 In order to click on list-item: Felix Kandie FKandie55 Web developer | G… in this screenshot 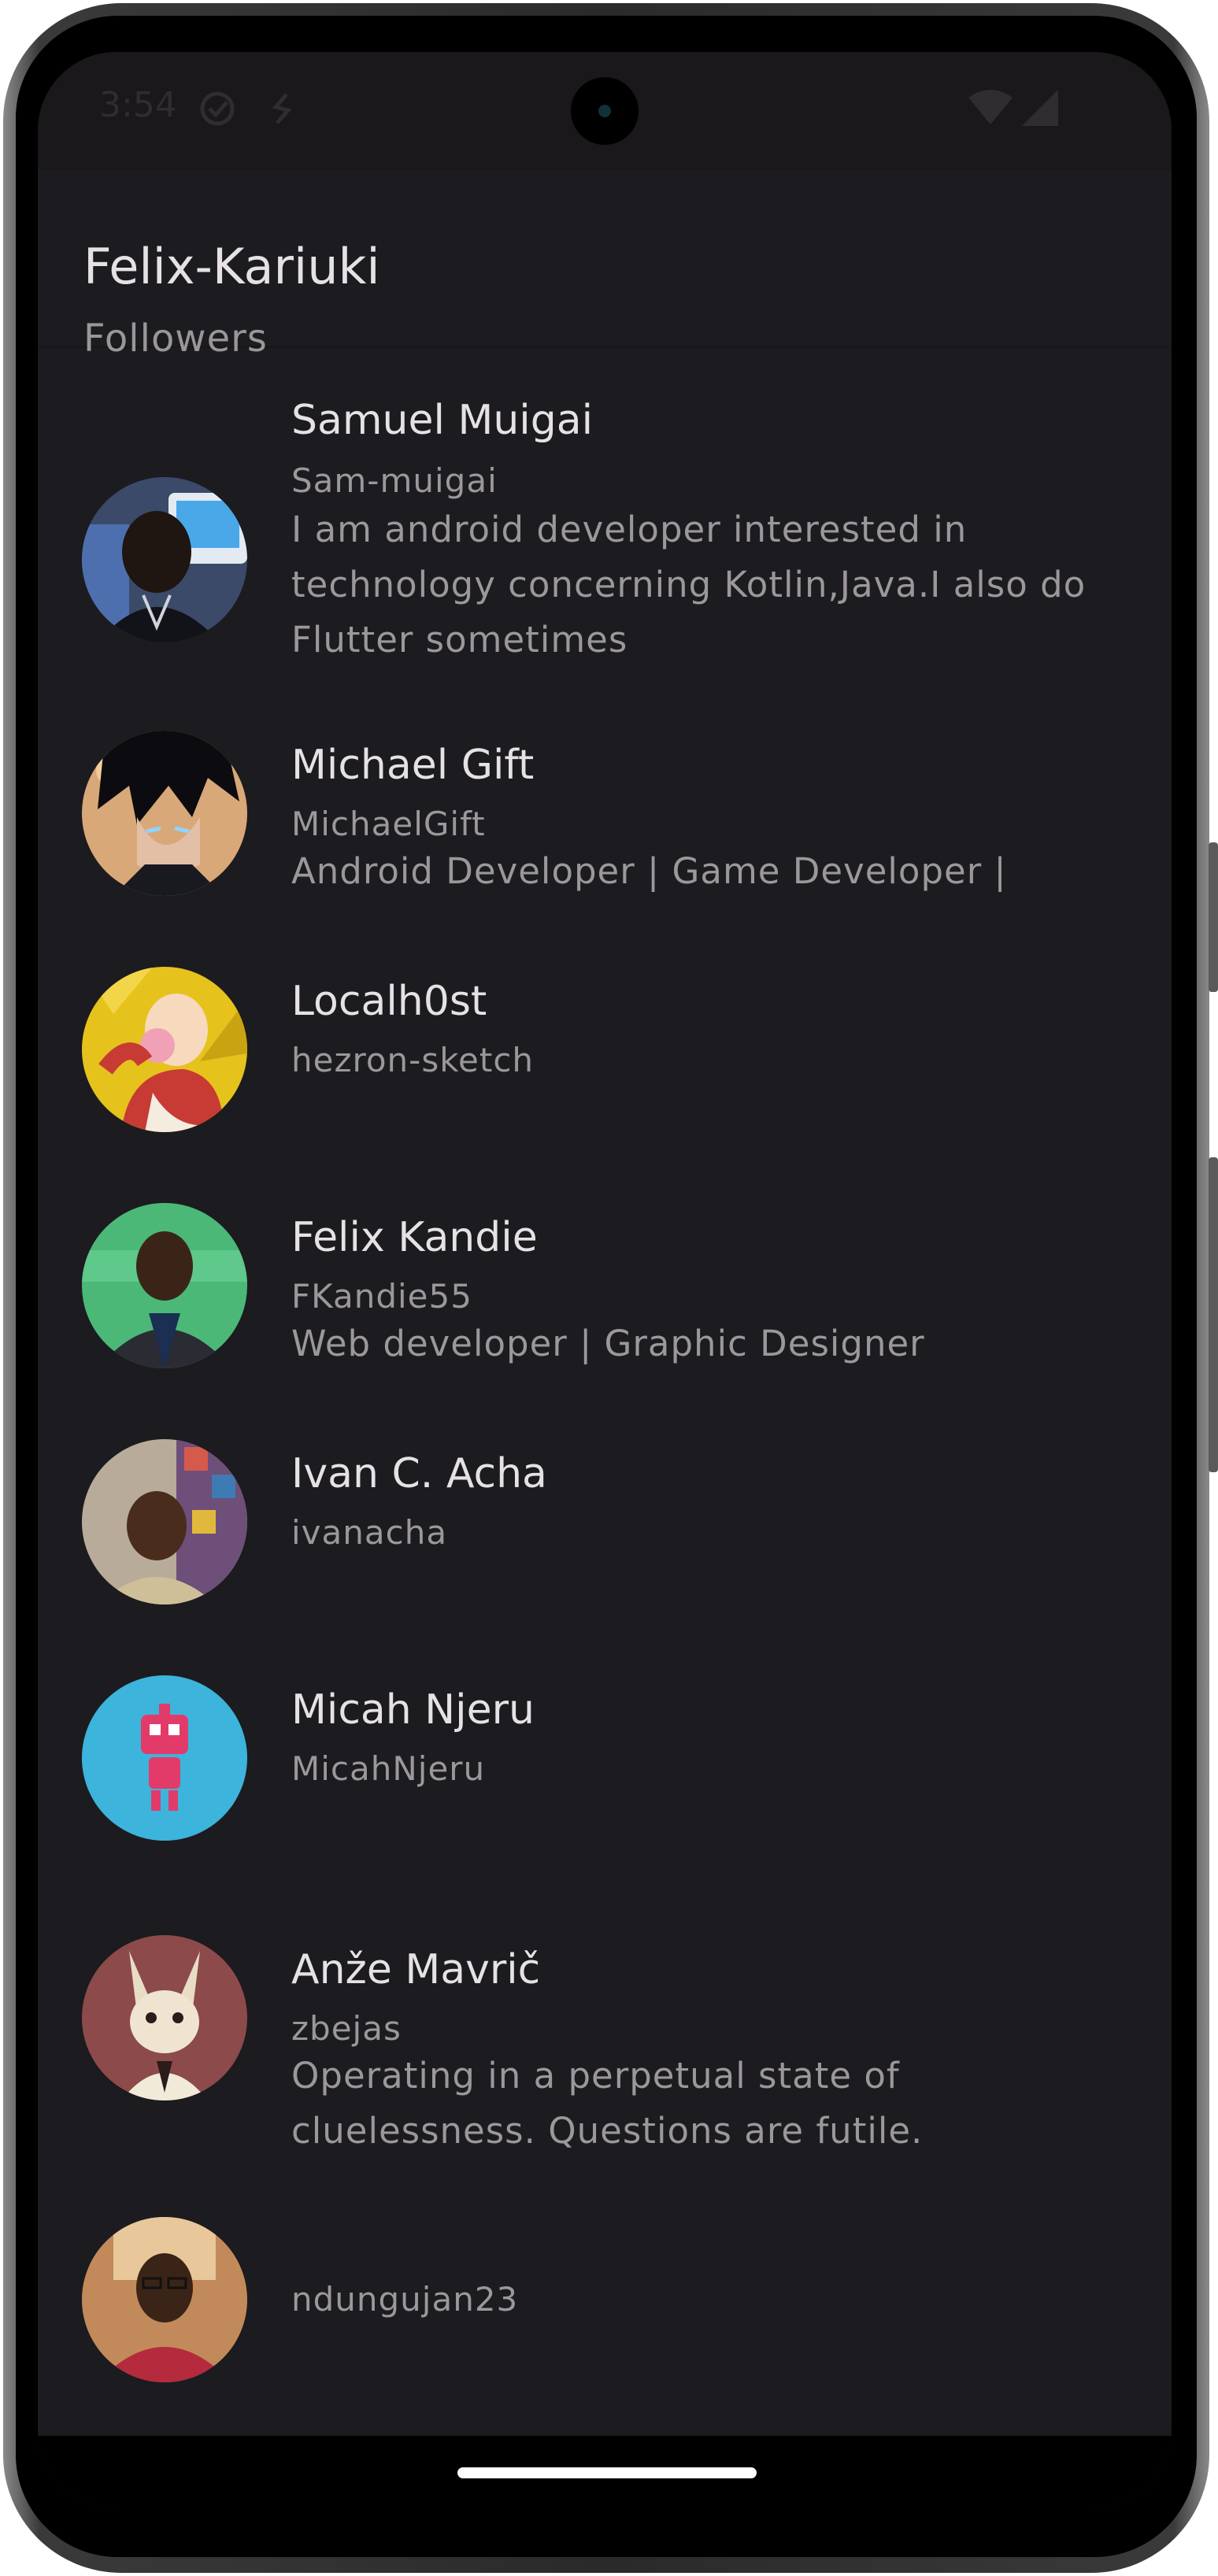, I will do `click(605, 1285)`.